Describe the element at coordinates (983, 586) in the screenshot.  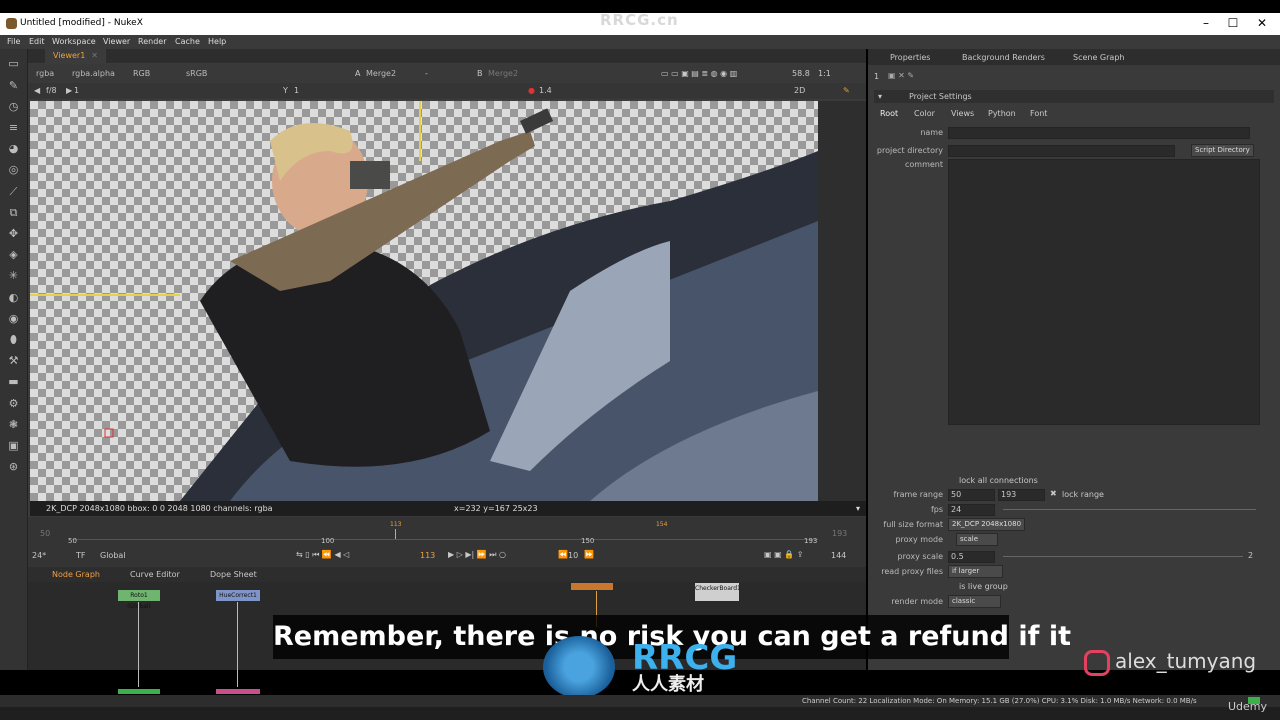
I see `live-group-checkbox: is live group` at that location.